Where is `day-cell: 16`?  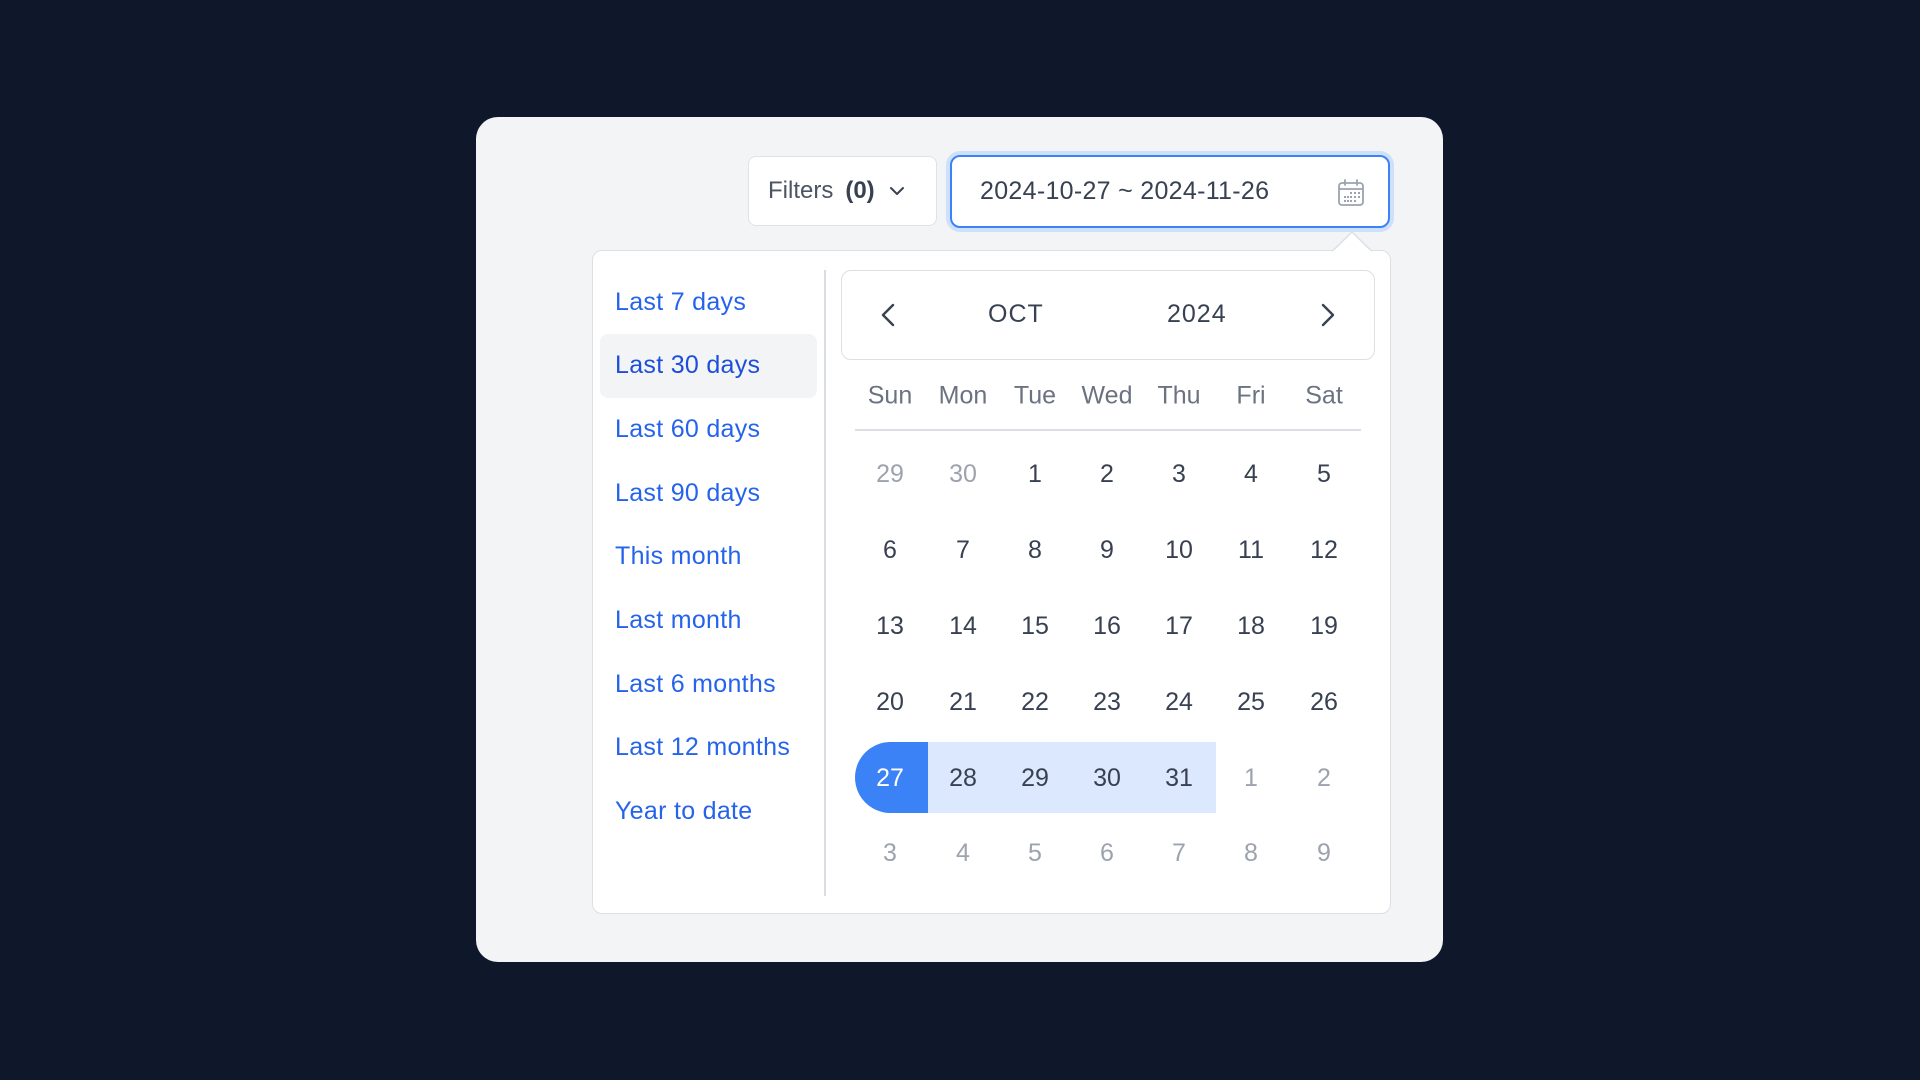
day-cell: 16 is located at coordinates (1107, 626).